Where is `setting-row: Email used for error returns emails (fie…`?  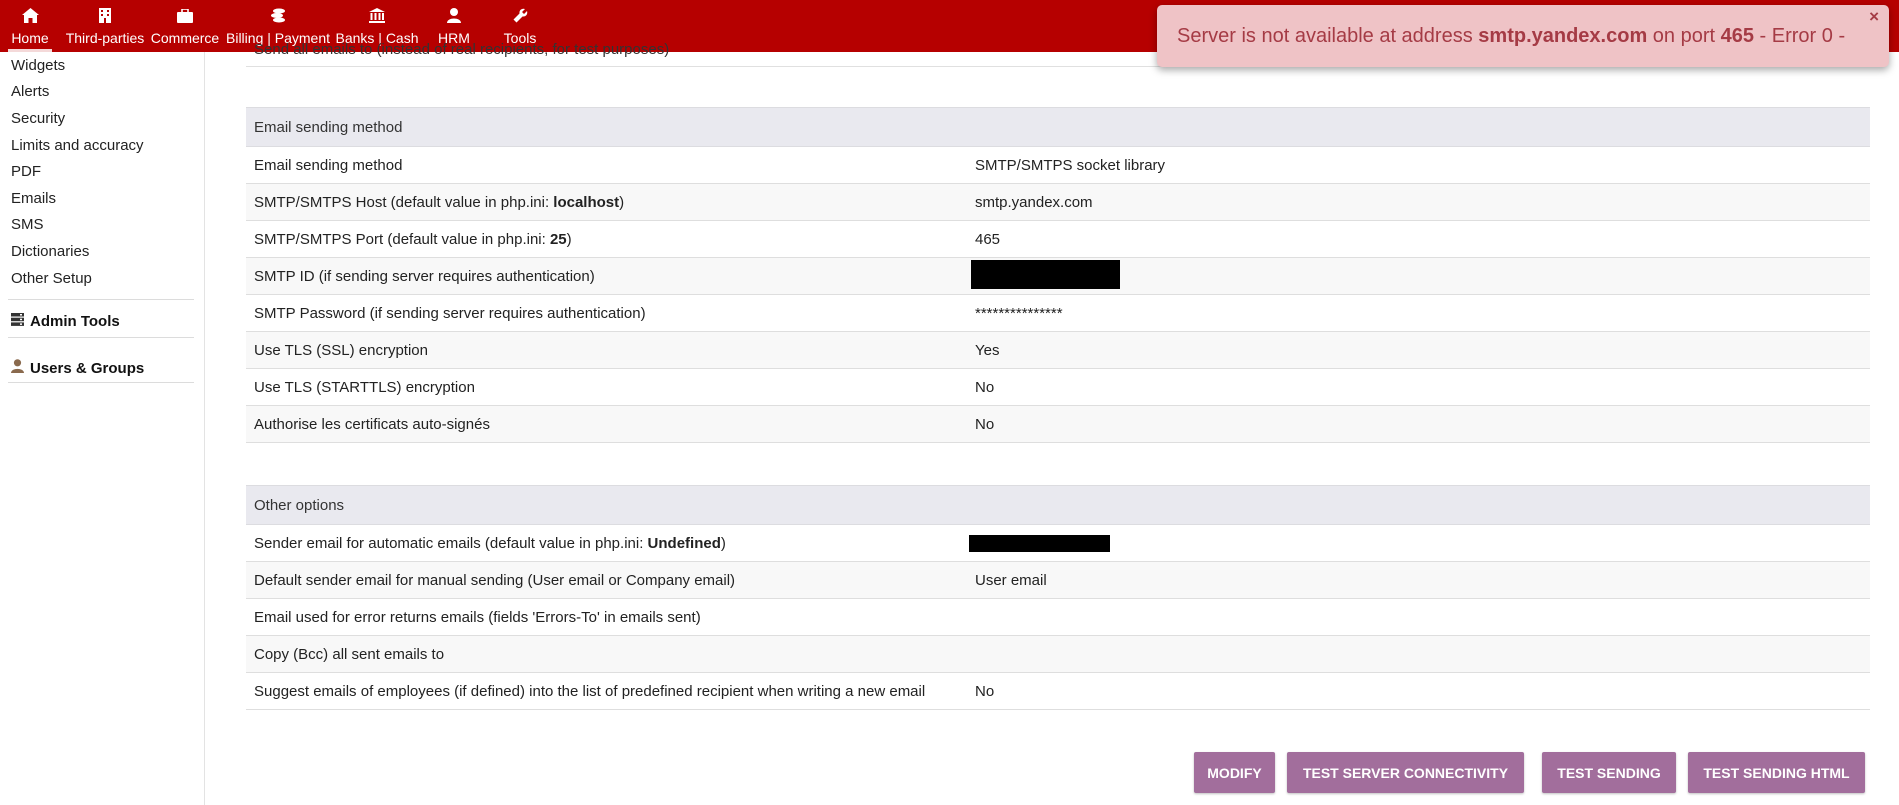
setting-row: Email used for error returns emails (fie… is located at coordinates (1058, 617).